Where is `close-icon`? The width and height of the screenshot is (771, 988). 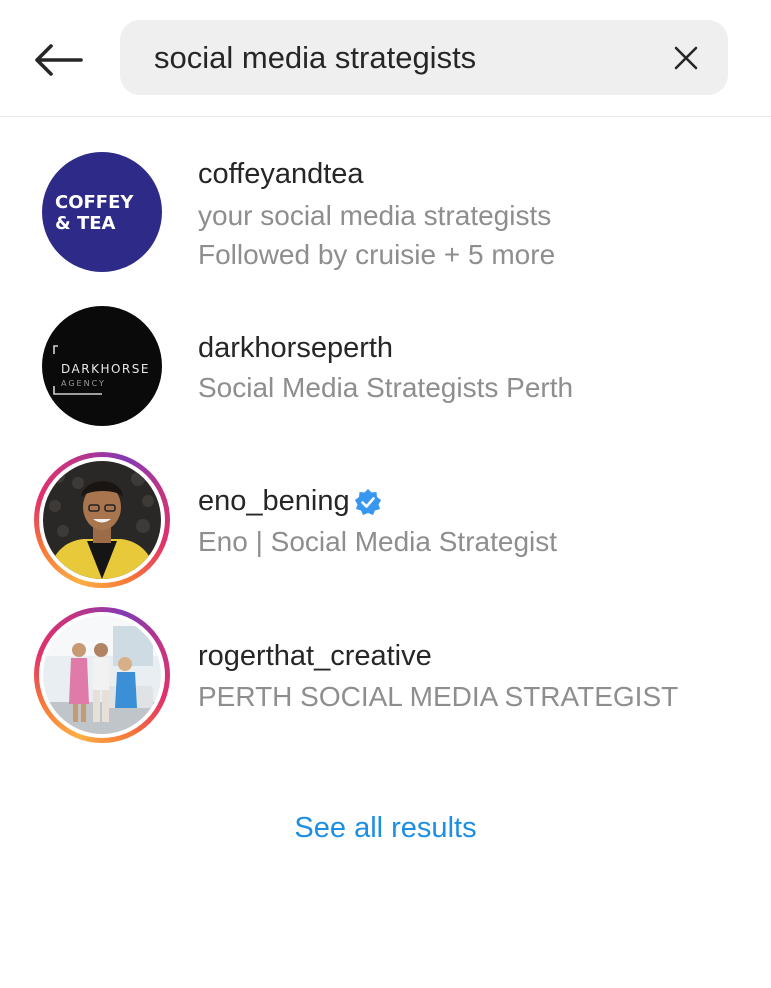
close-icon is located at coordinates (686, 58).